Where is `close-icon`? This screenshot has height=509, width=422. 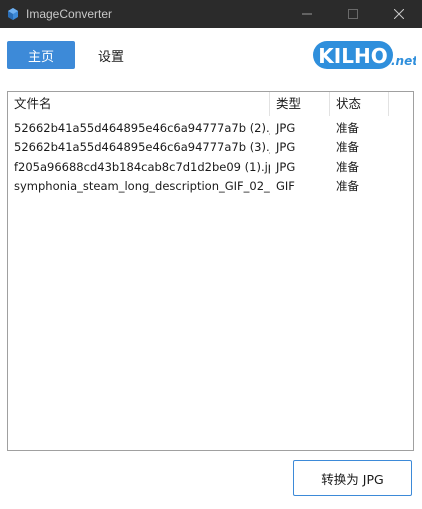 close-icon is located at coordinates (399, 14).